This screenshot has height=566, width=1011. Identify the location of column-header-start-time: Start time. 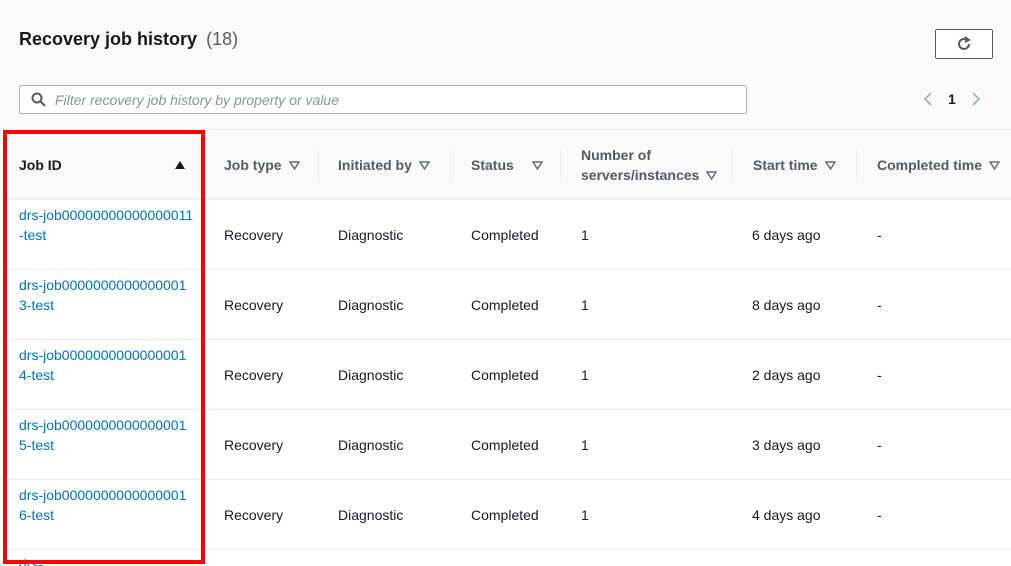
(794, 165).